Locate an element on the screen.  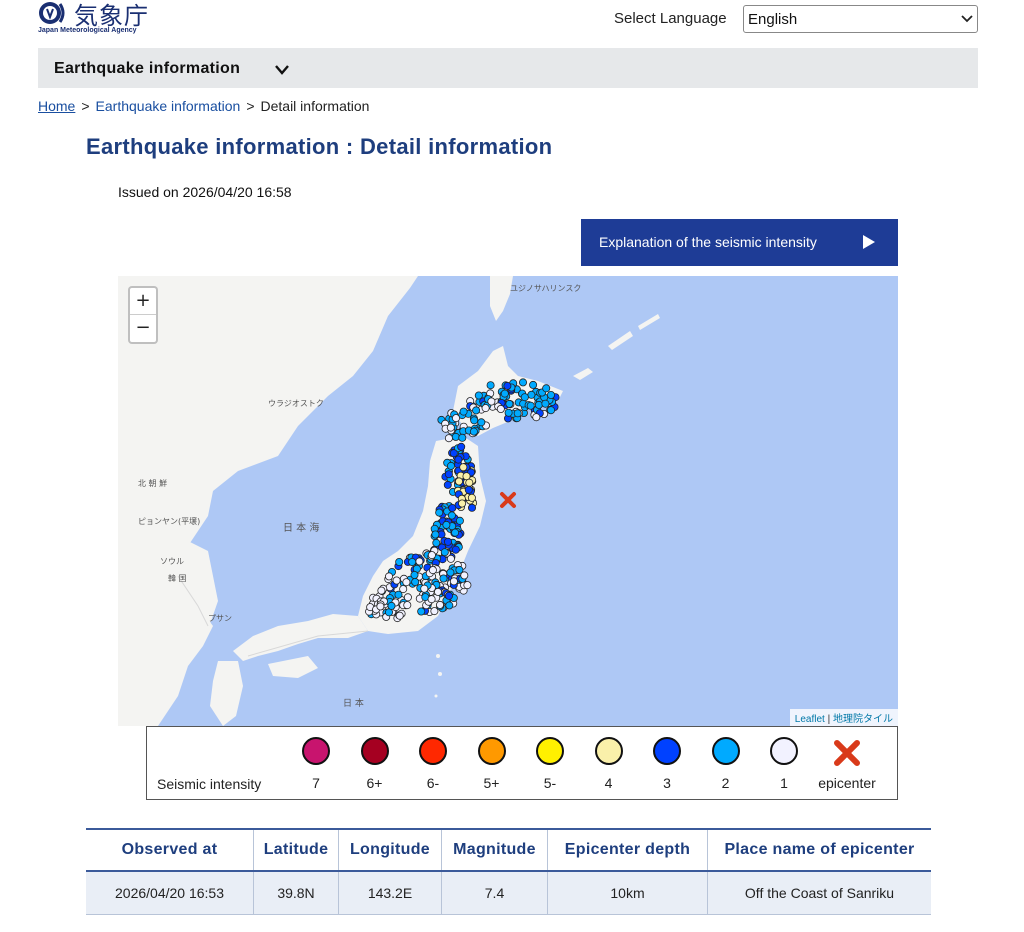
cell-place-name: Off the Coast of Sanriku is located at coordinates (819, 893).